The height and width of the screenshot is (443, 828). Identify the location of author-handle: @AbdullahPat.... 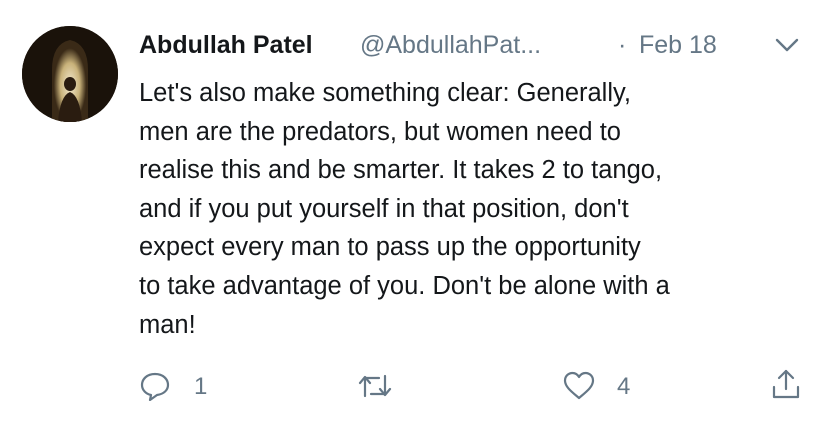
(450, 45).